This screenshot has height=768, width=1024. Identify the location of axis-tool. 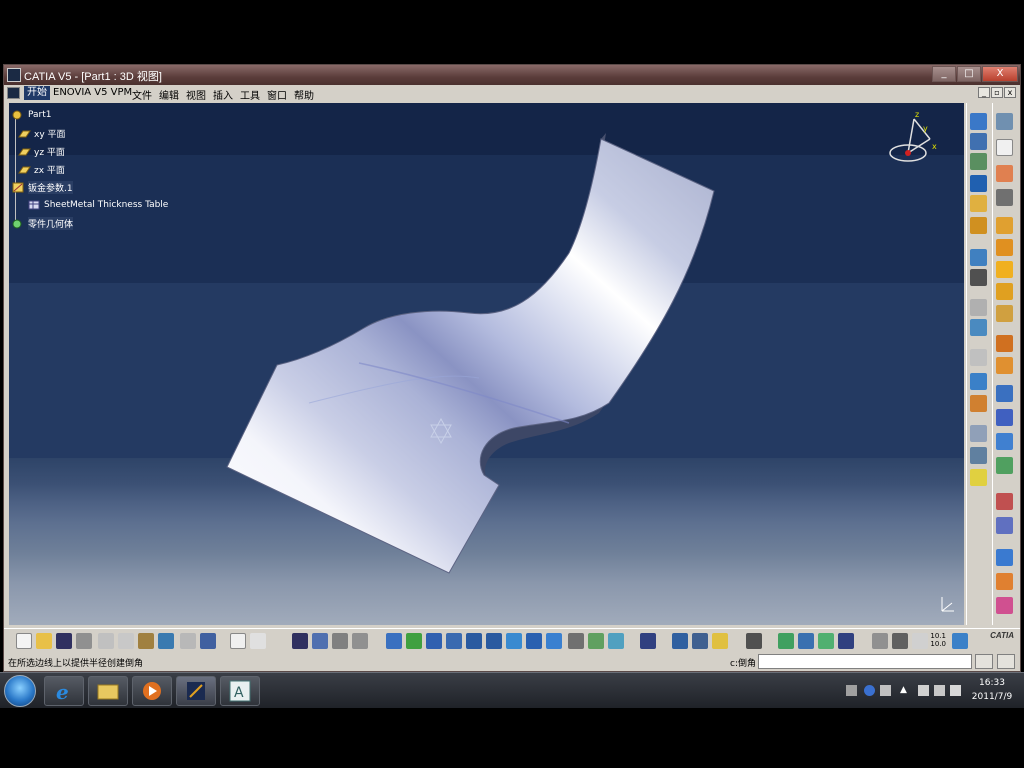
(978, 455).